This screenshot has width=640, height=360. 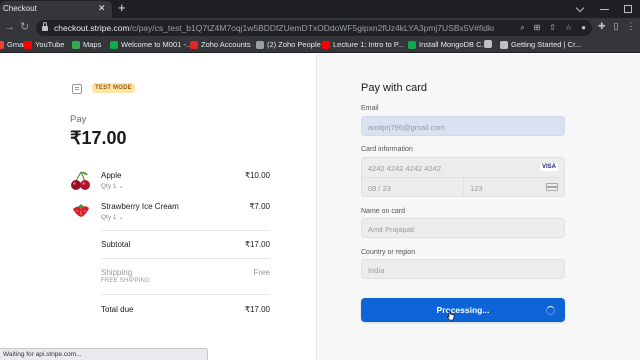 I want to click on country-value: India, so click(x=376, y=270).